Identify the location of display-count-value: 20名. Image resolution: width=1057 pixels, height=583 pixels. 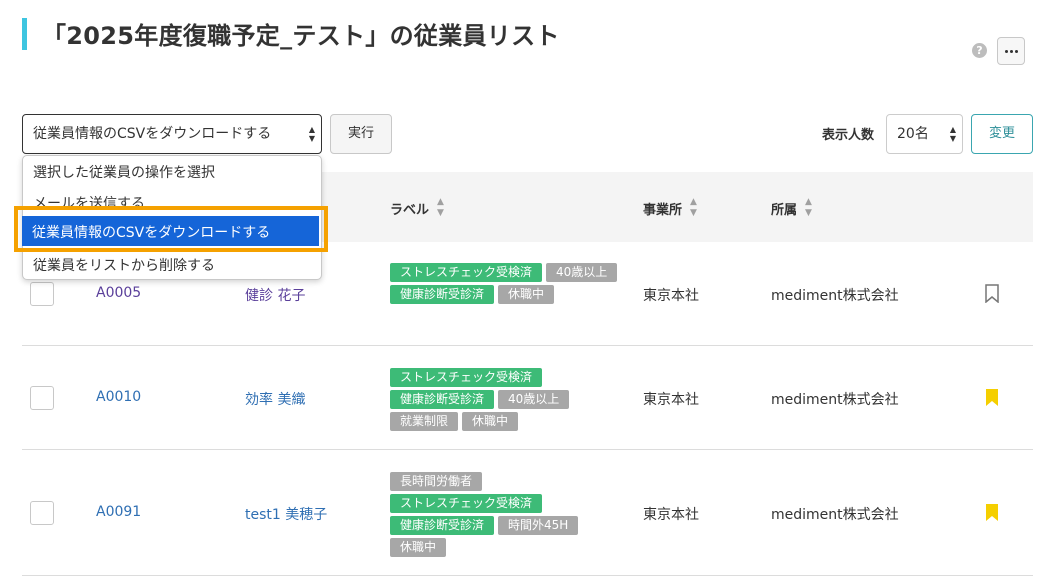
(913, 134).